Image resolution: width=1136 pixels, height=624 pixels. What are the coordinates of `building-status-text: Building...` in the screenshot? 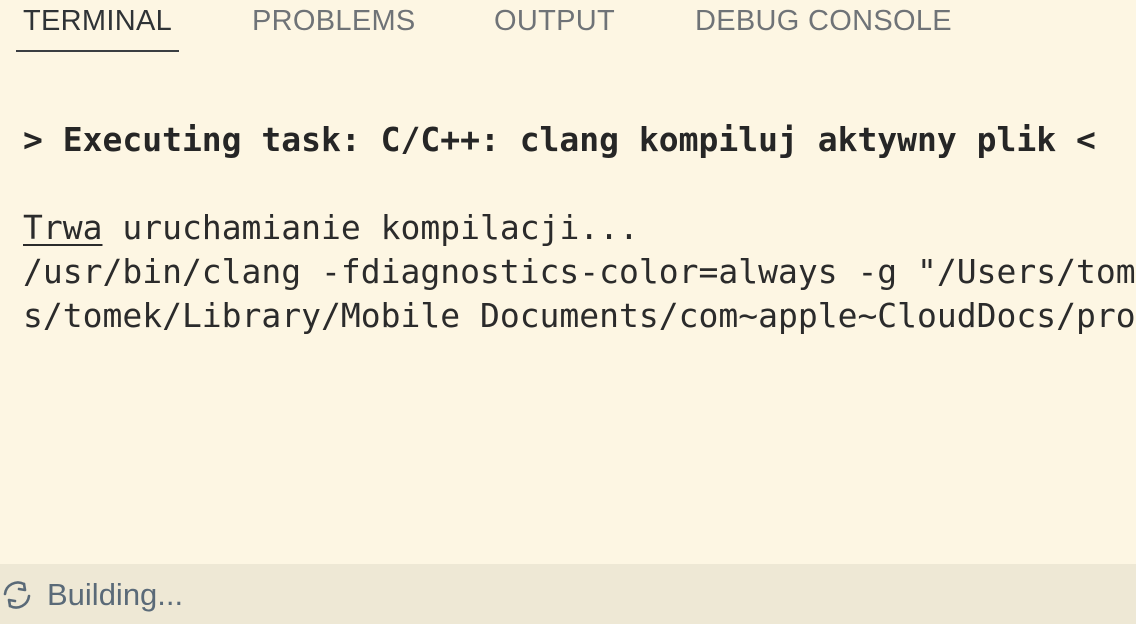 It's located at (115, 594).